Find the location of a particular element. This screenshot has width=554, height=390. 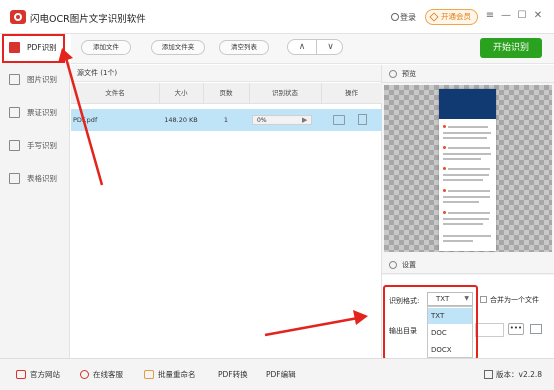

footer: 官方网站 在线客服 批量重命名 PDF转换 PDF编辑 版本：v2.2.8 is located at coordinates (277, 374).